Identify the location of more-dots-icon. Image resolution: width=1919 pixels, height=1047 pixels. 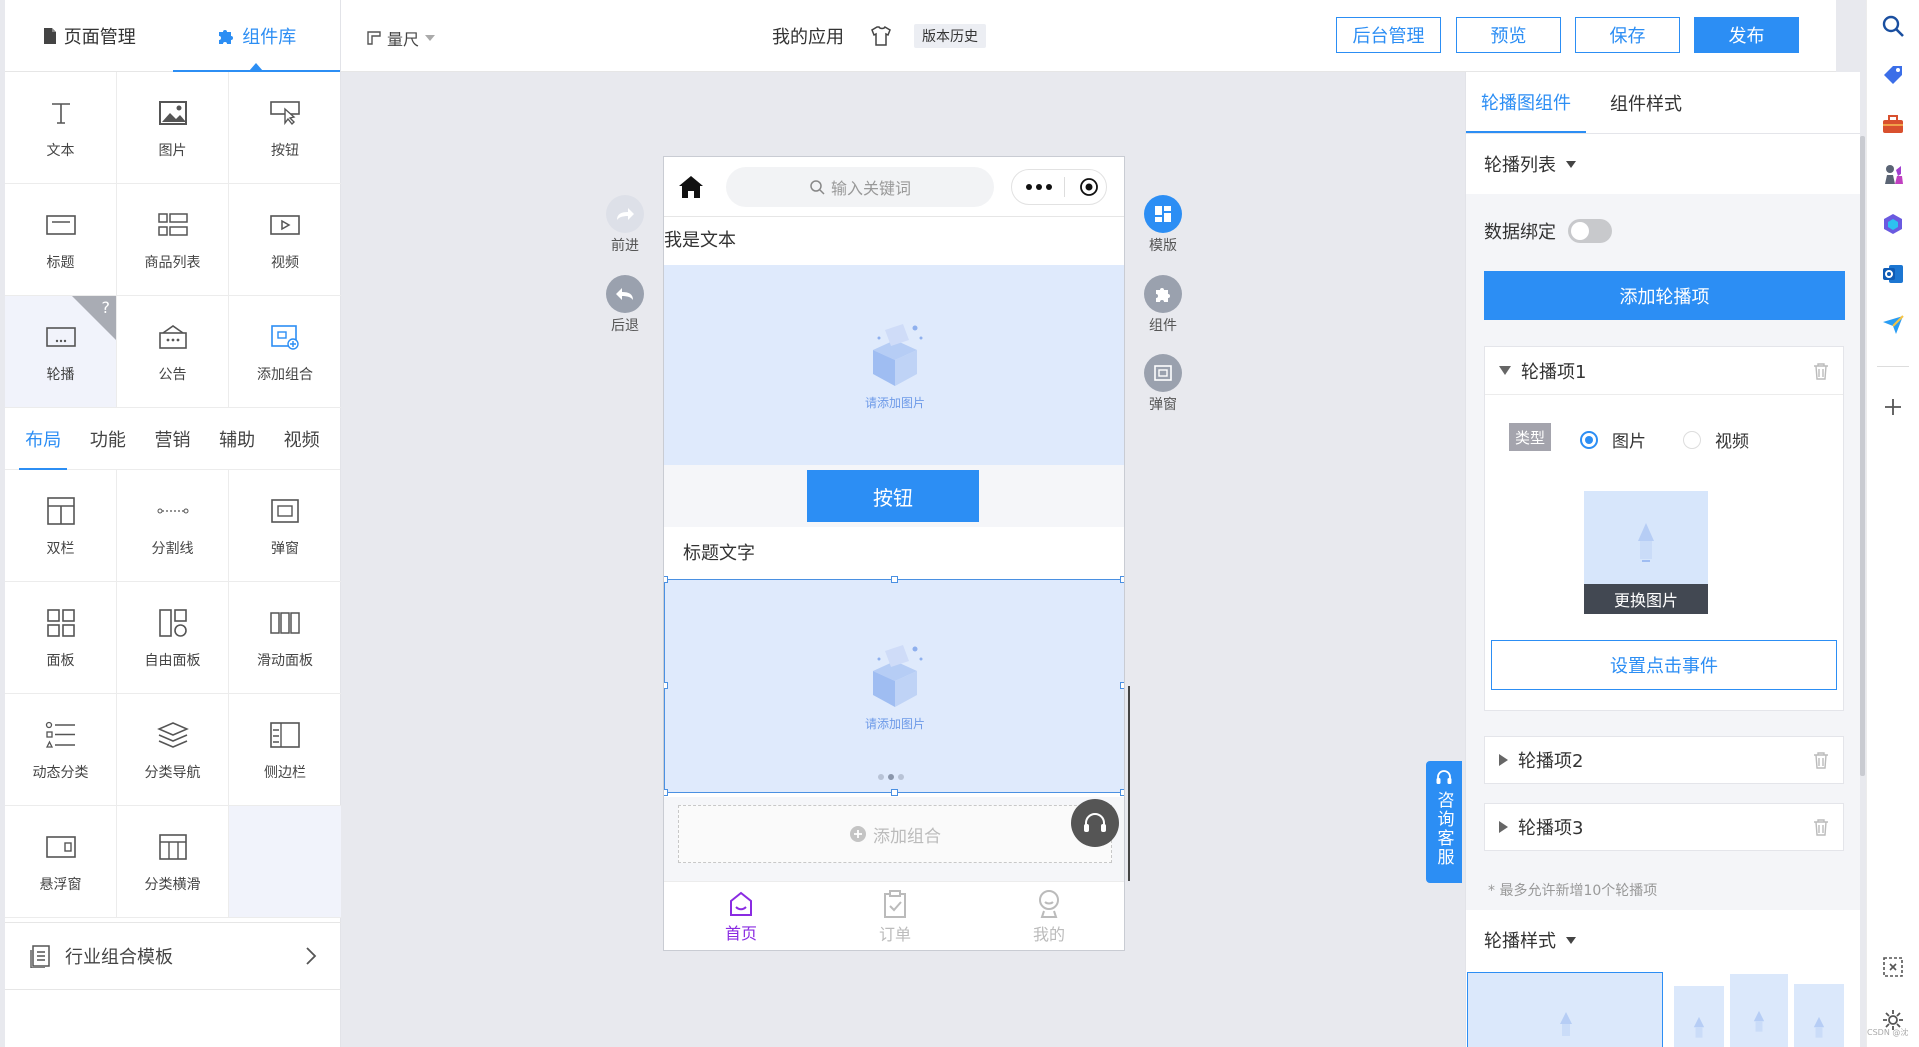
(1039, 187).